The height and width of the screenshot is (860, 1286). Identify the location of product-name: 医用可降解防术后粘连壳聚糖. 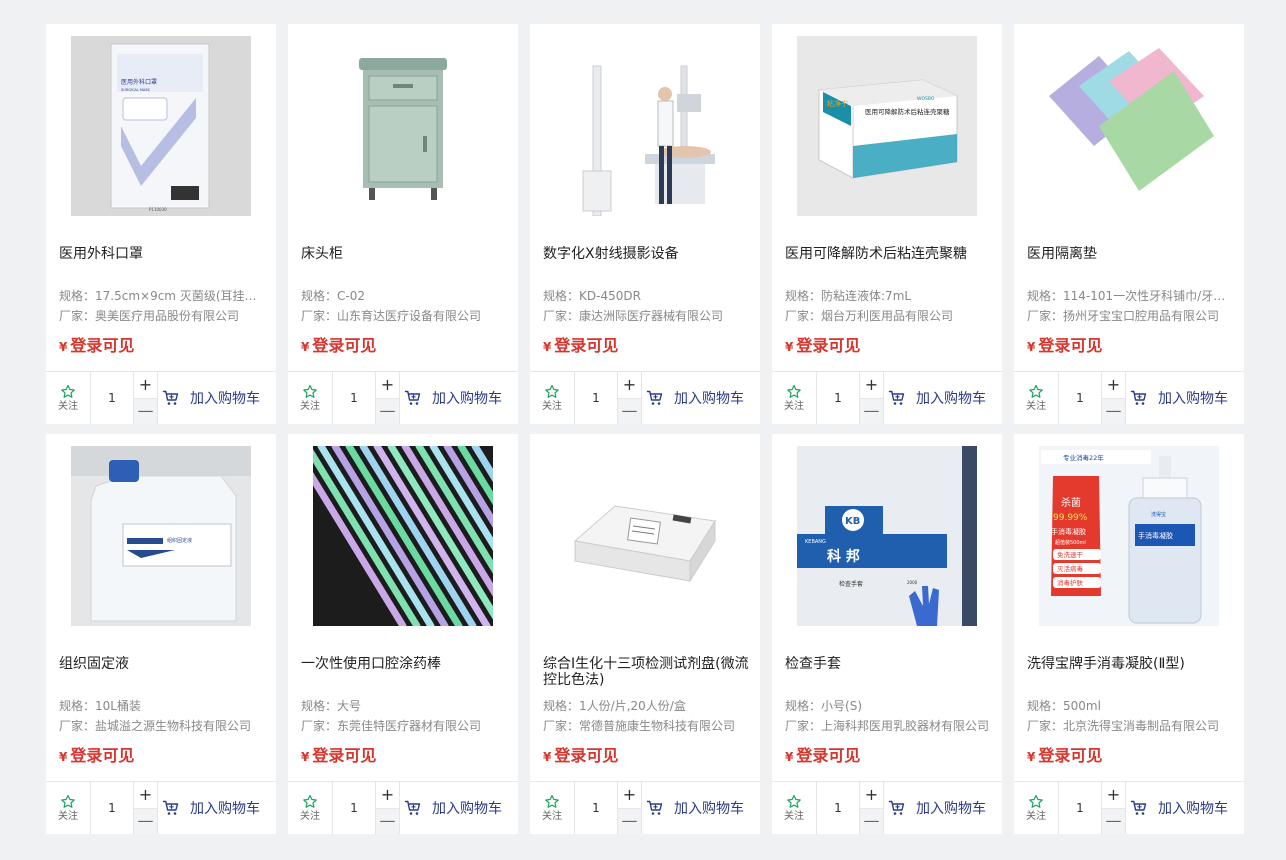
(888, 254).